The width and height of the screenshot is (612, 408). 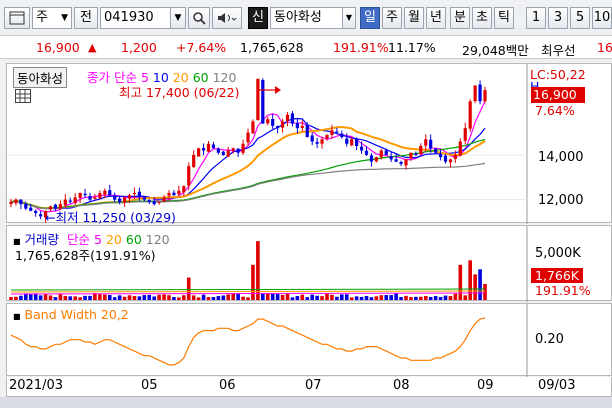 What do you see at coordinates (199, 18) in the screenshot?
I see `search-icon` at bounding box center [199, 18].